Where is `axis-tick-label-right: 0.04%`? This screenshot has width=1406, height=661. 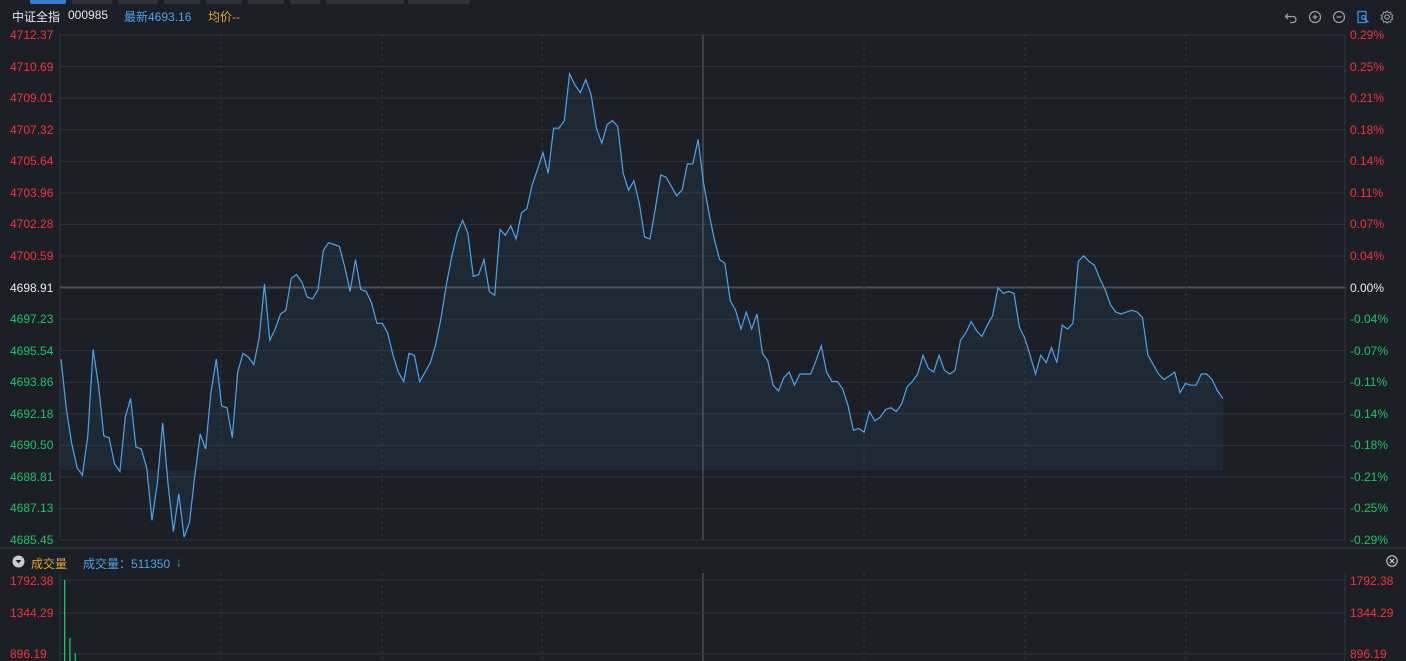 axis-tick-label-right: 0.04% is located at coordinates (1367, 255).